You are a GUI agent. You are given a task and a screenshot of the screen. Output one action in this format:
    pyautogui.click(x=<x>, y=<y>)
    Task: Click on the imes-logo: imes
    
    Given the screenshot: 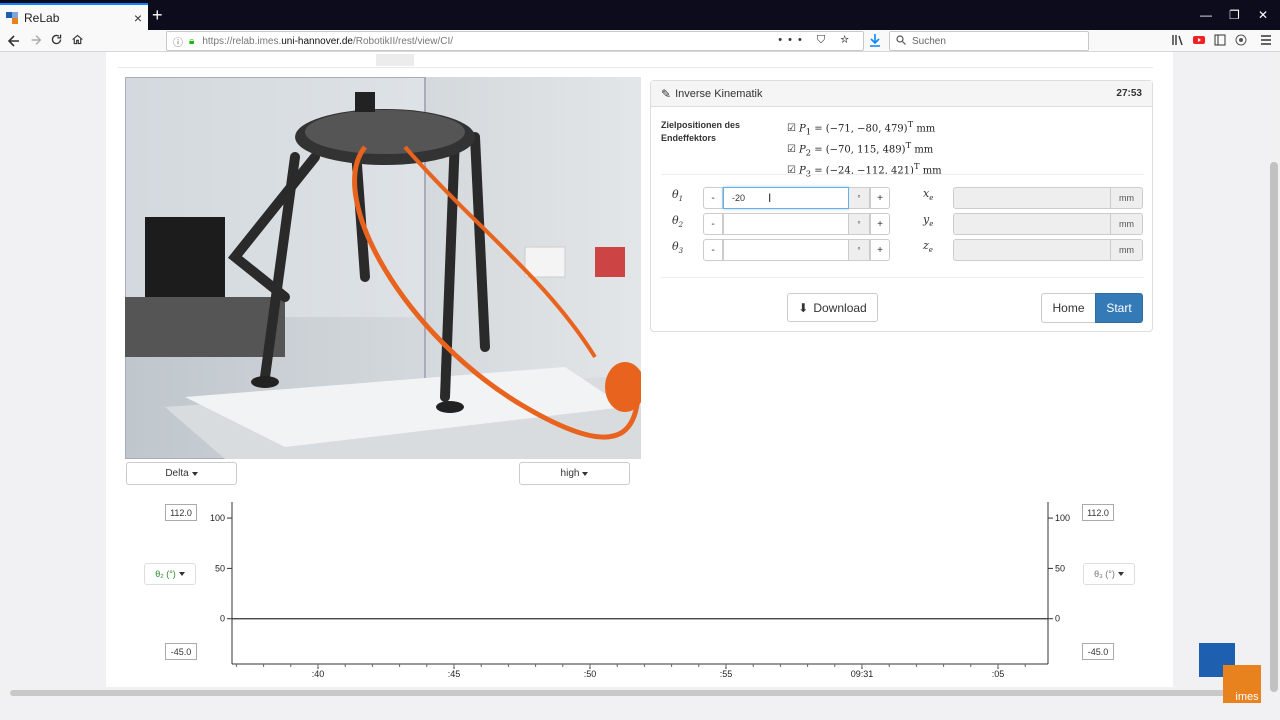 What is the action you would take?
    pyautogui.click(x=1230, y=673)
    